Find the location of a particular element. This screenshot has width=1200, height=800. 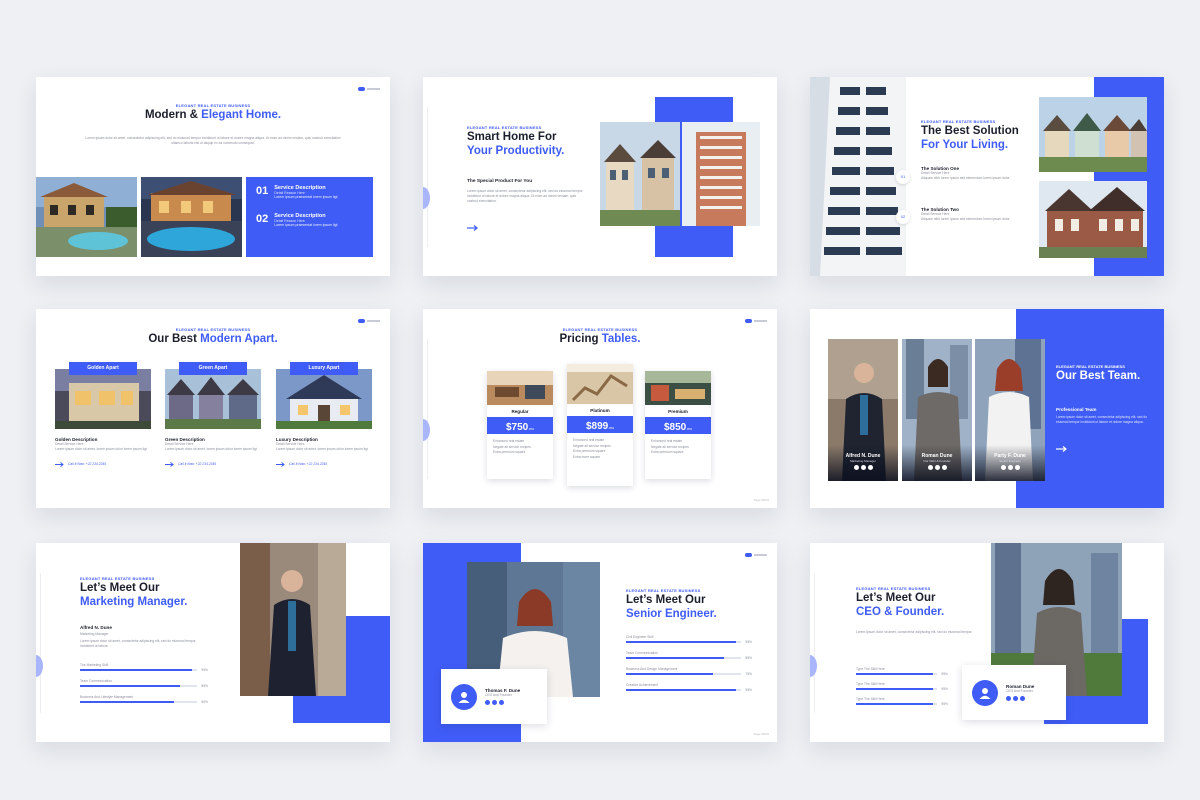

step-badge-01: 01 is located at coordinates (903, 177).